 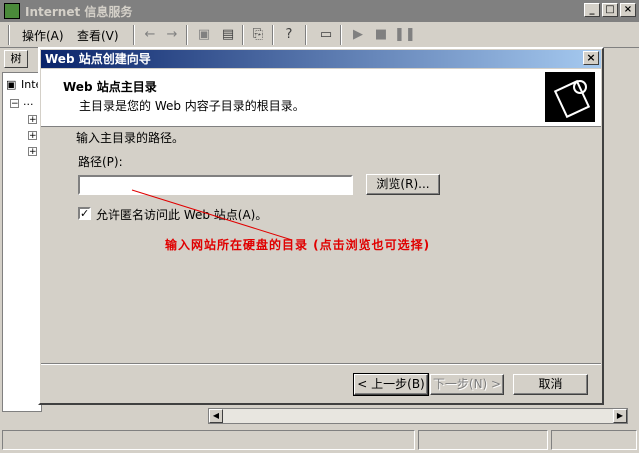 What do you see at coordinates (110, 87) in the screenshot?
I see `header-title: Web 站点主目录` at bounding box center [110, 87].